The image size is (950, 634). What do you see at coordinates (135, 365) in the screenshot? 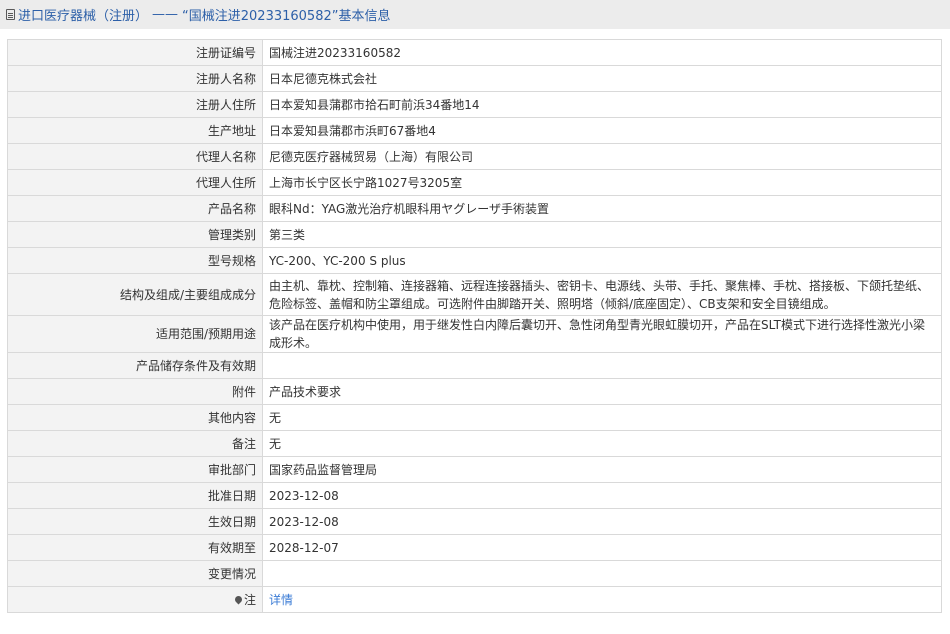
I see `row-label: 产品储存条件及有效期` at bounding box center [135, 365].